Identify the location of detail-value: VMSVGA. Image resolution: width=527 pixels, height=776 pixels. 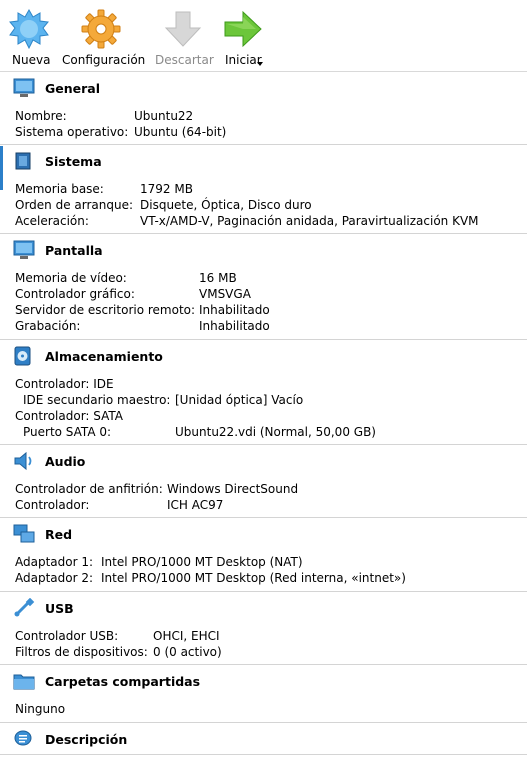
(225, 294).